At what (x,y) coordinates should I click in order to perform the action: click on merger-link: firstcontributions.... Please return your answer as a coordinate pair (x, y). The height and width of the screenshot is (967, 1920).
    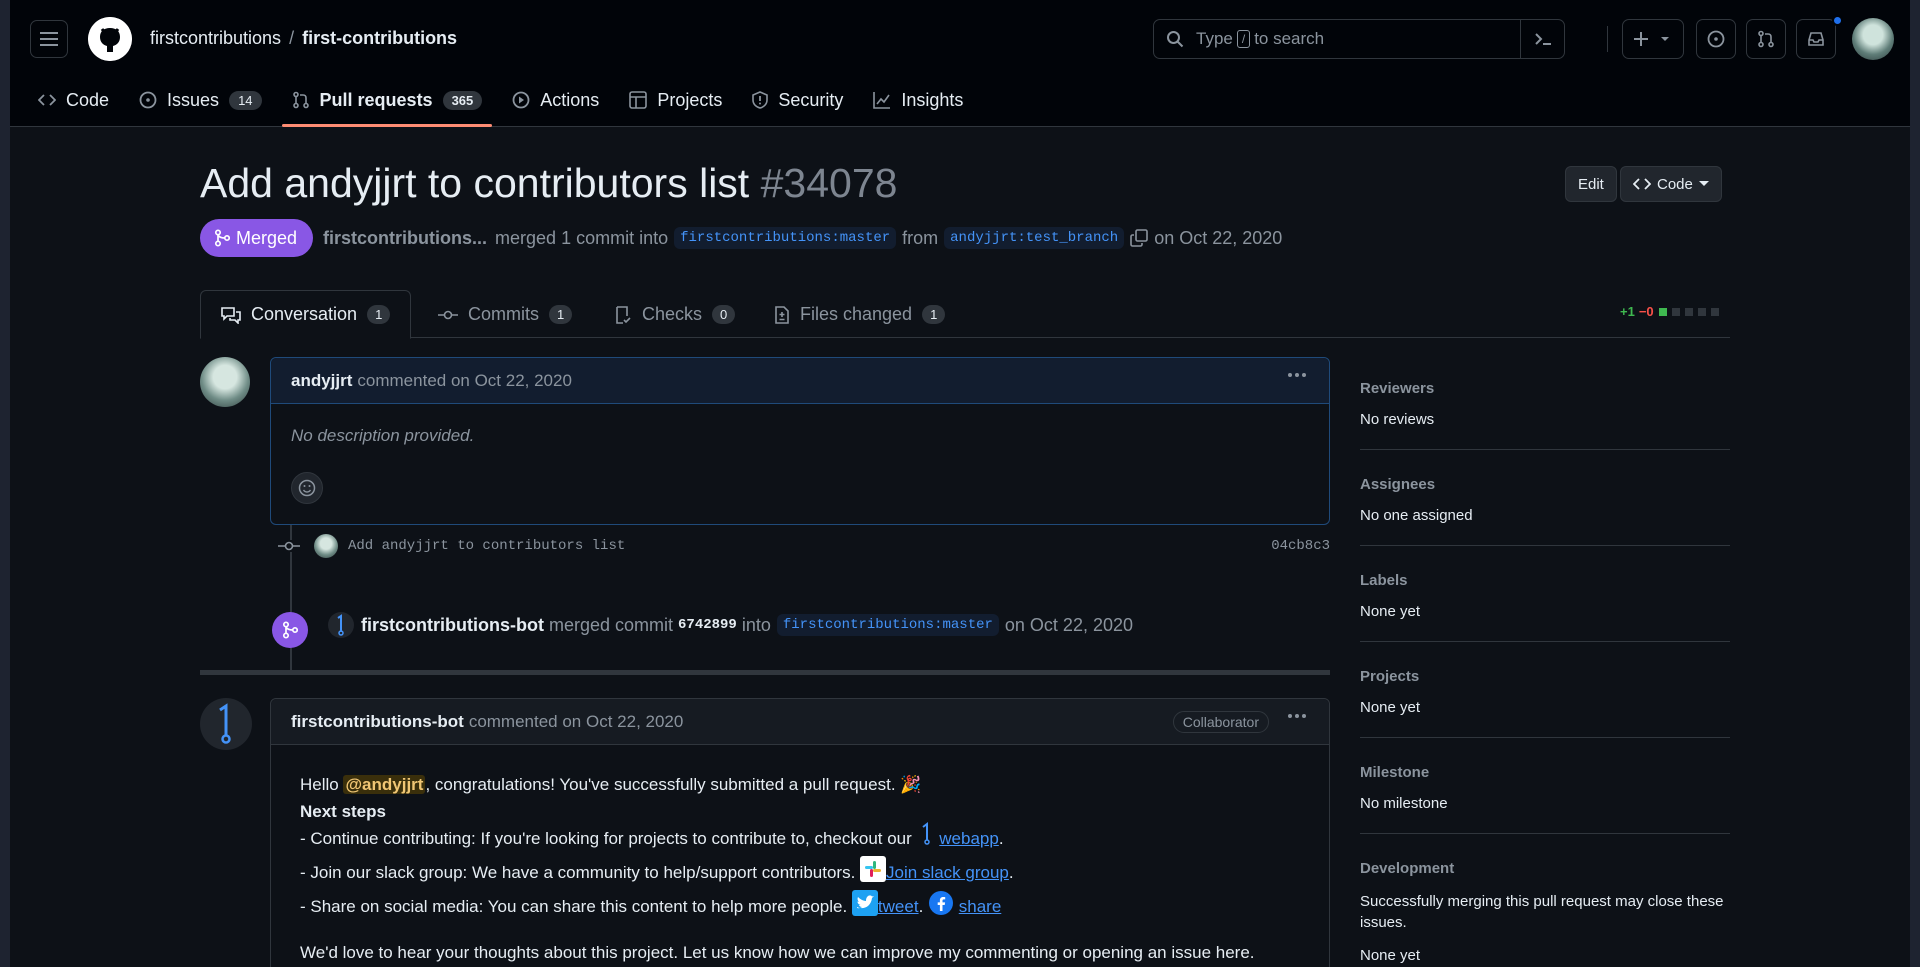
    Looking at the image, I should click on (405, 238).